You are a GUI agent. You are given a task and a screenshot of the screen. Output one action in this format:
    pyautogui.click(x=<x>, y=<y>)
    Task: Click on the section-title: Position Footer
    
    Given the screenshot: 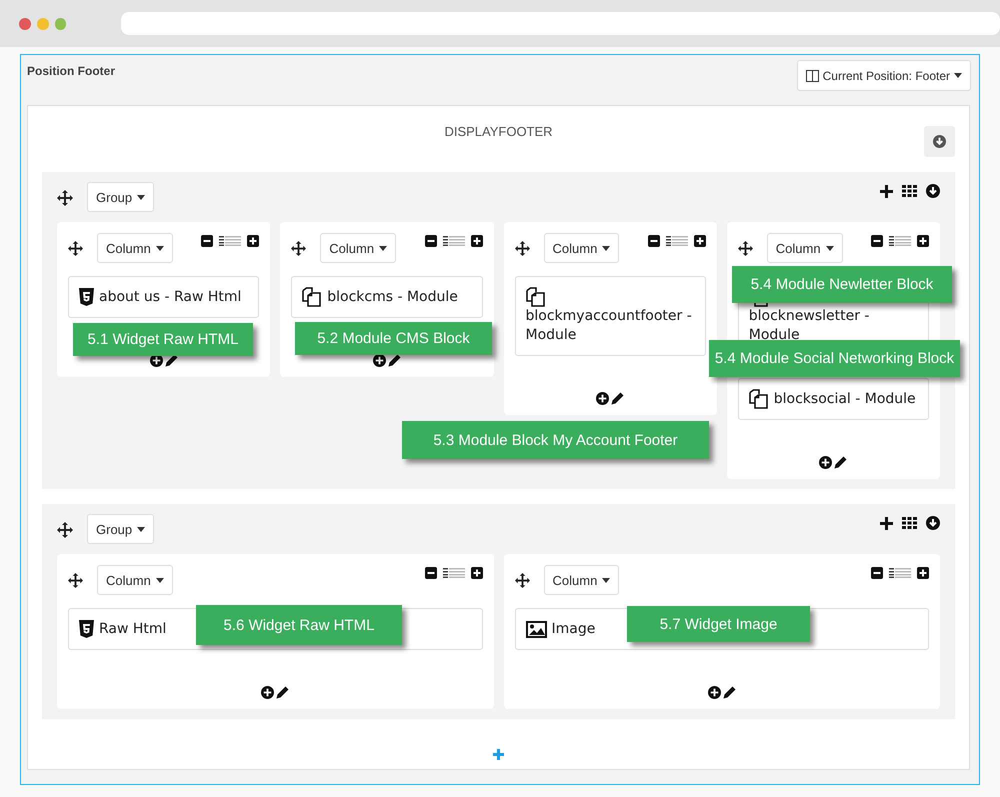 What is the action you would take?
    pyautogui.click(x=71, y=71)
    